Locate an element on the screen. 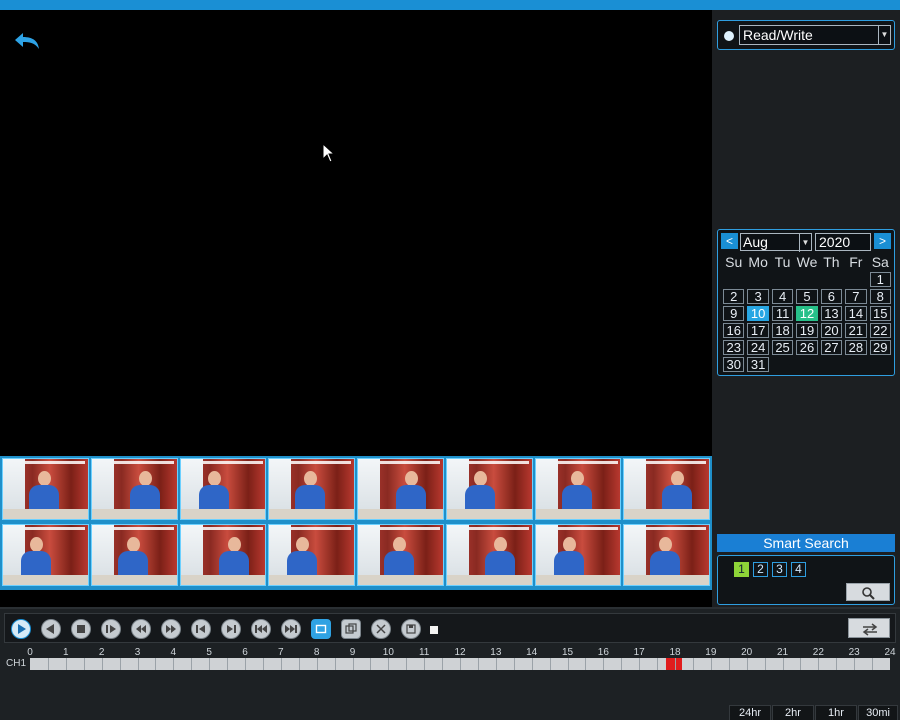  channel-4-toggle: 4 is located at coordinates (798, 569).